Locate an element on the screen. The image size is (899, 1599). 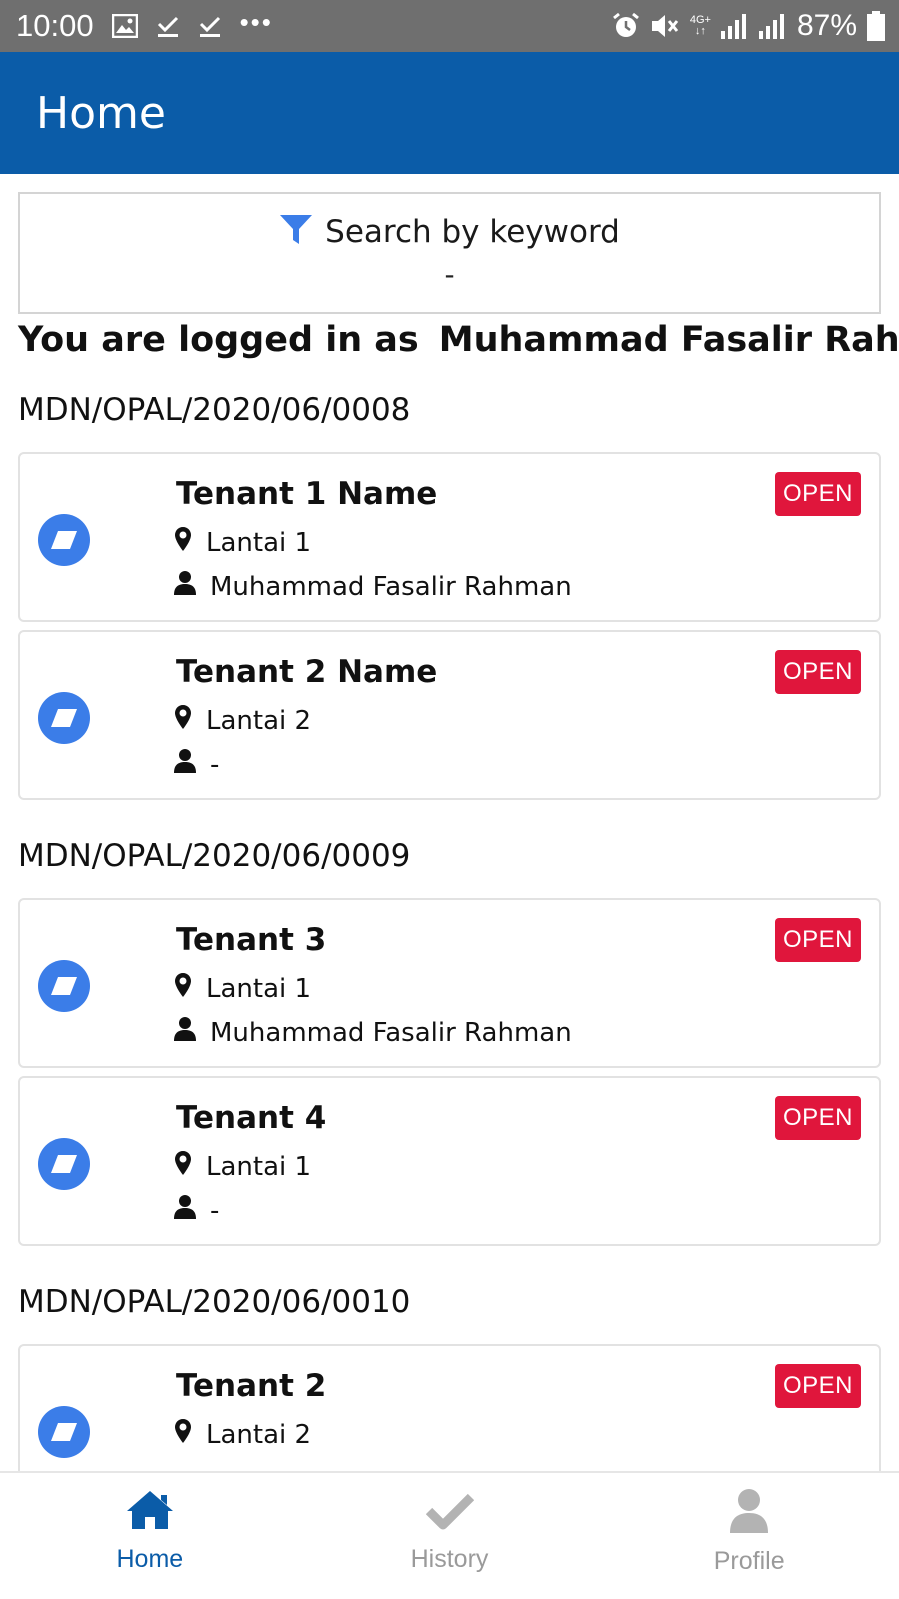
nav-history: History is located at coordinates (450, 1536).